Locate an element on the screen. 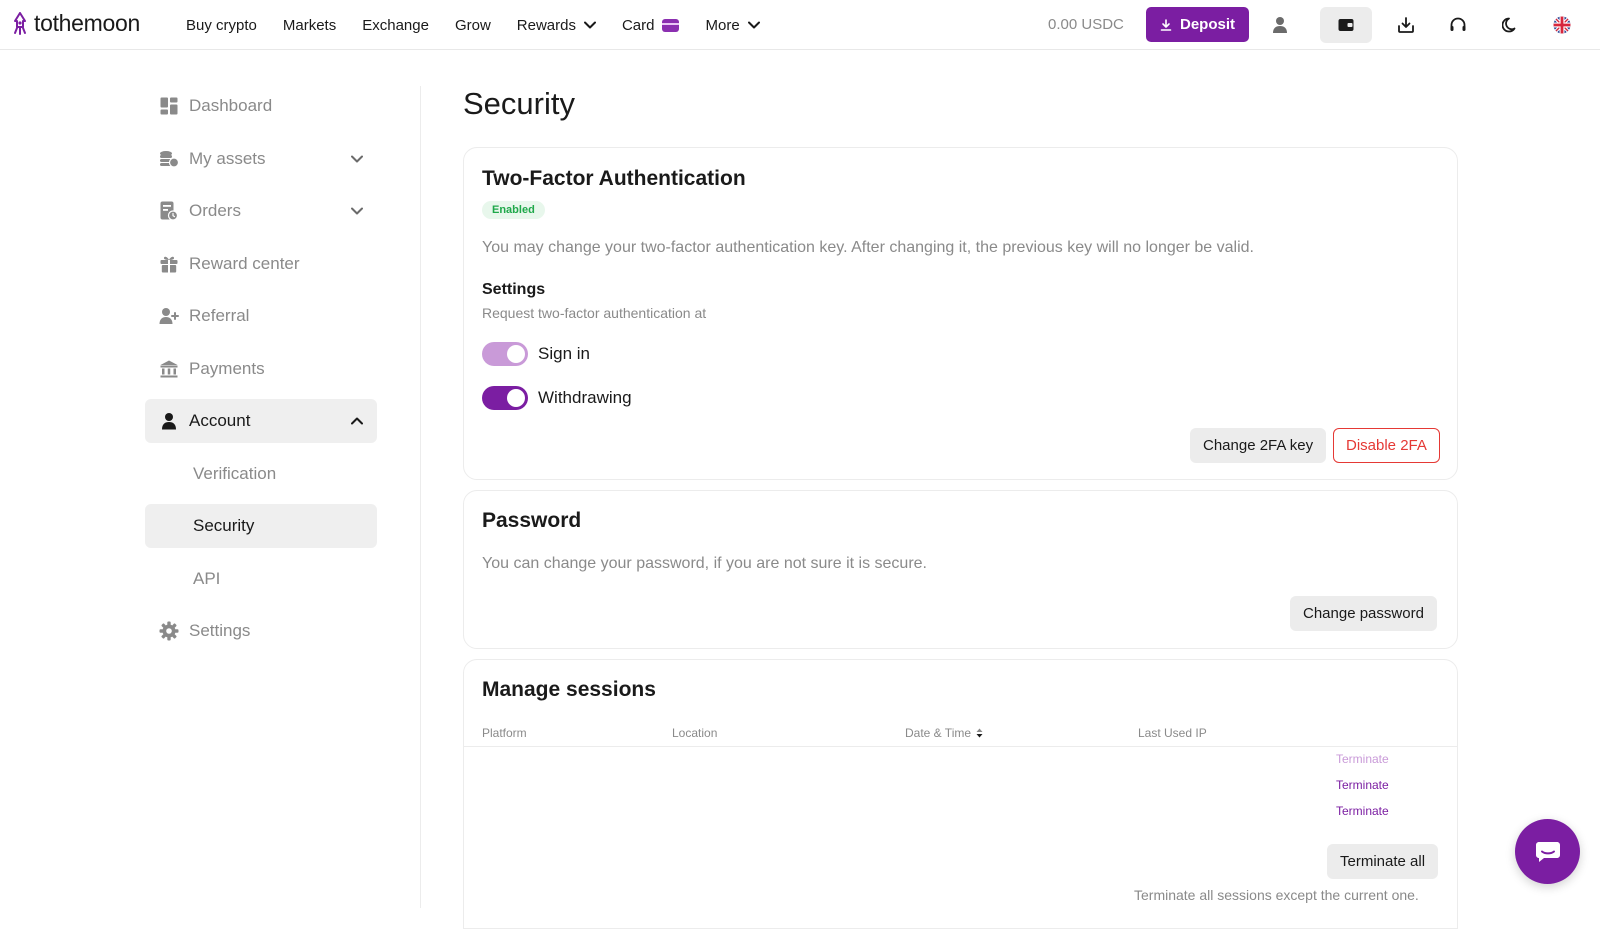 The height and width of the screenshot is (929, 1600). nav-card: Card is located at coordinates (651, 25).